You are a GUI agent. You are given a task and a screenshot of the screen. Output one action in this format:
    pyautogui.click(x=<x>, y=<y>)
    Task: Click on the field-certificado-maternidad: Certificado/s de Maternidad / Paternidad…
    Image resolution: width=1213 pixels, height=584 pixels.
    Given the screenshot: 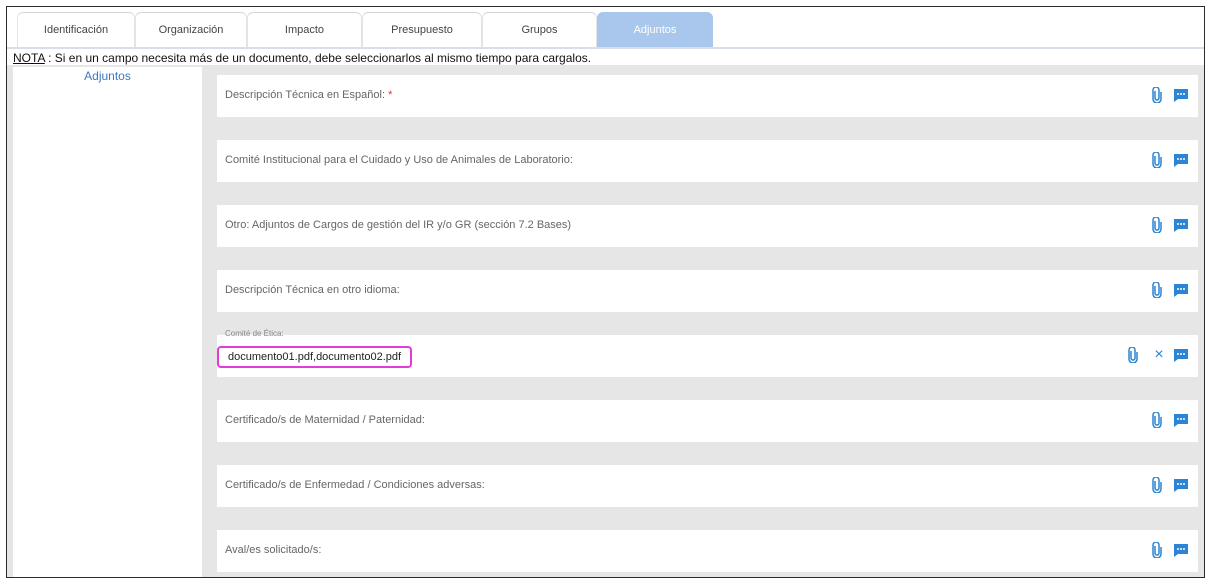 What is the action you would take?
    pyautogui.click(x=707, y=421)
    